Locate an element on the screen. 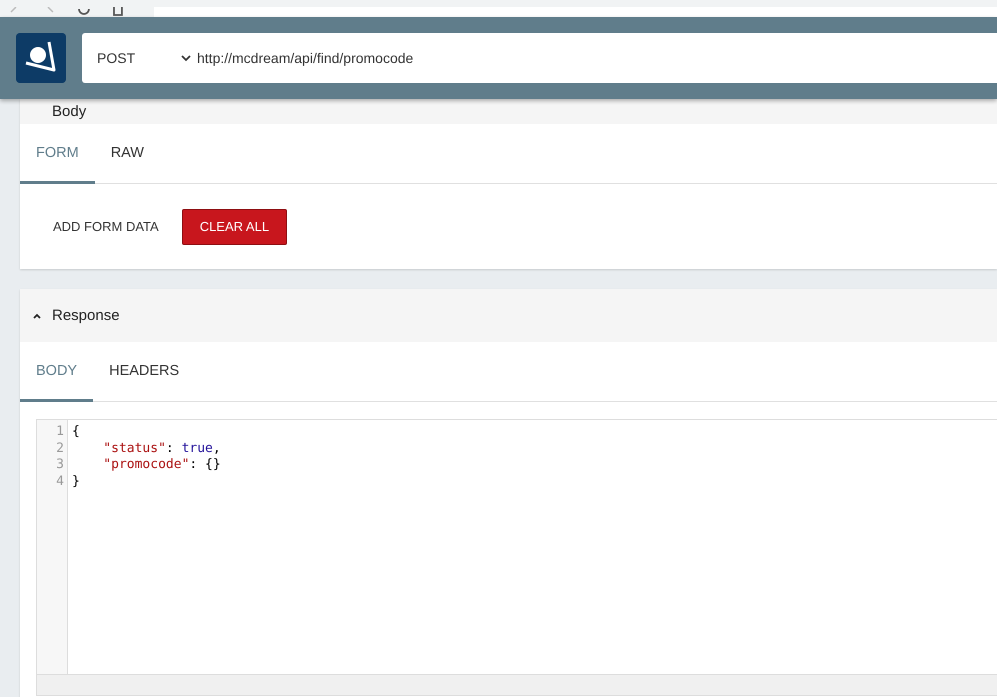 This screenshot has height=697, width=997. logo-icon is located at coordinates (41, 58).